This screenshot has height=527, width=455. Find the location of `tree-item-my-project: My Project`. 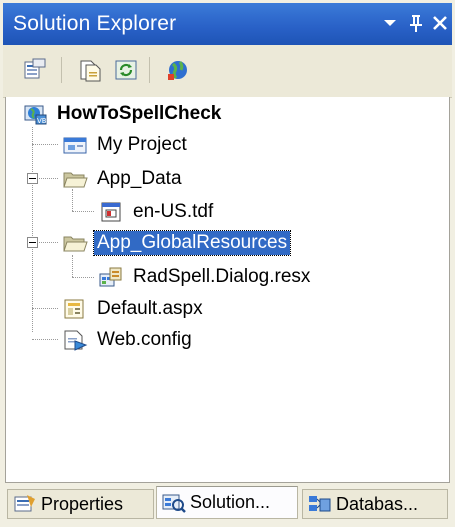

tree-item-my-project: My Project is located at coordinates (126, 145).